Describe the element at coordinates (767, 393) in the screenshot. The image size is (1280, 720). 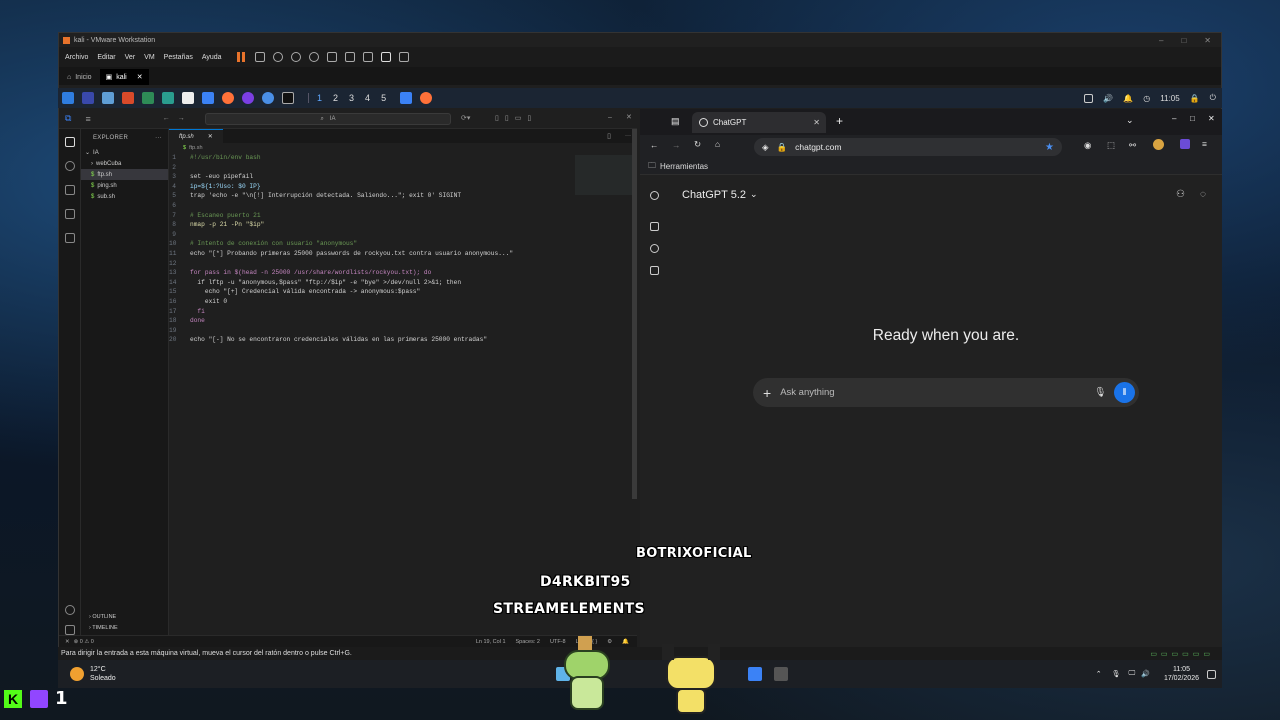
I see `attach-plus-icon: +` at that location.